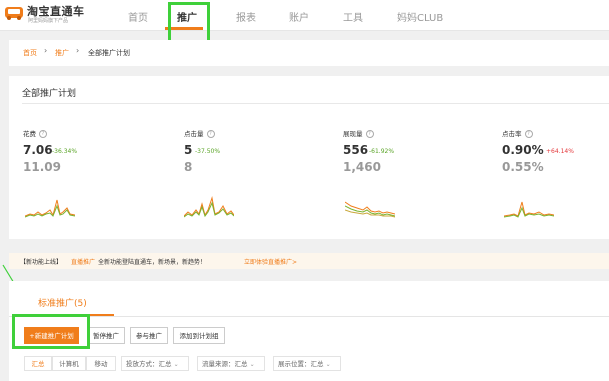  Describe the element at coordinates (270, 261) in the screenshot. I see `banner-link-try: 立即体验直播推广>` at that location.